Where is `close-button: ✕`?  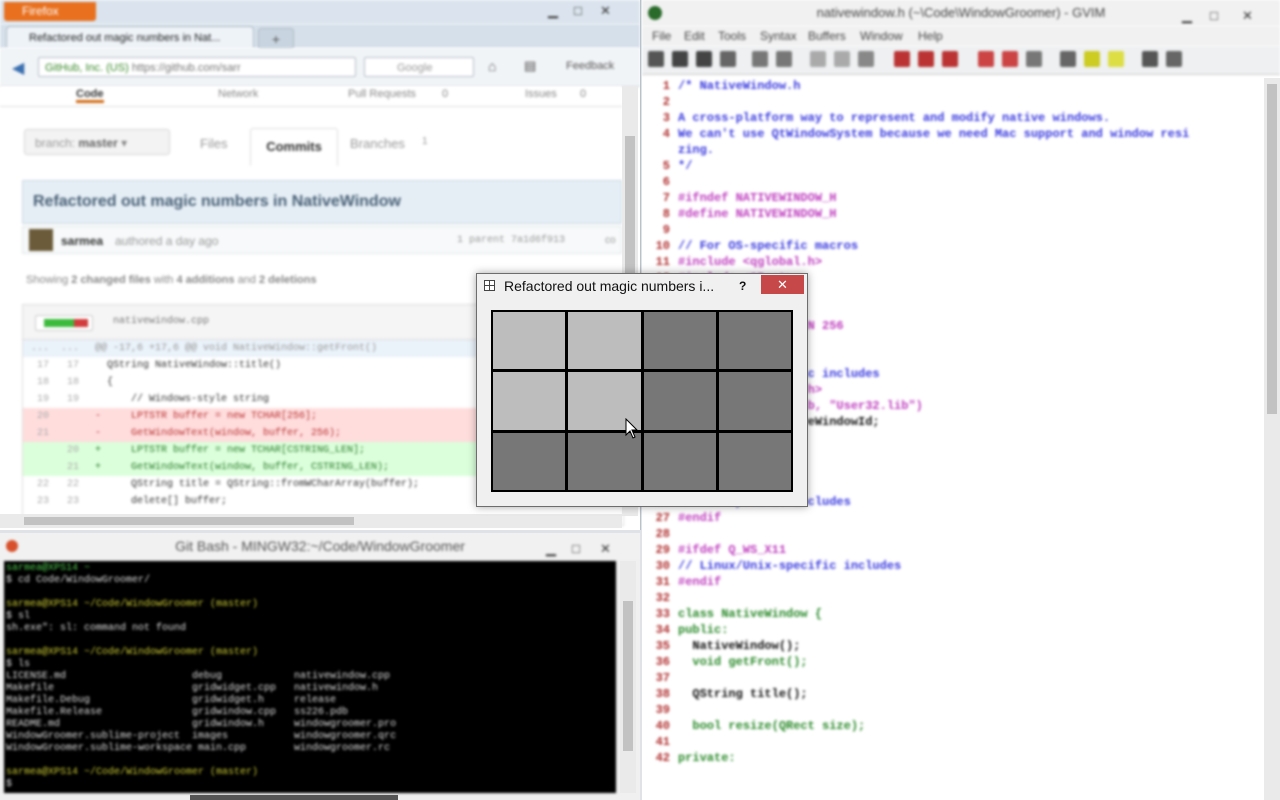
close-button: ✕ is located at coordinates (782, 284).